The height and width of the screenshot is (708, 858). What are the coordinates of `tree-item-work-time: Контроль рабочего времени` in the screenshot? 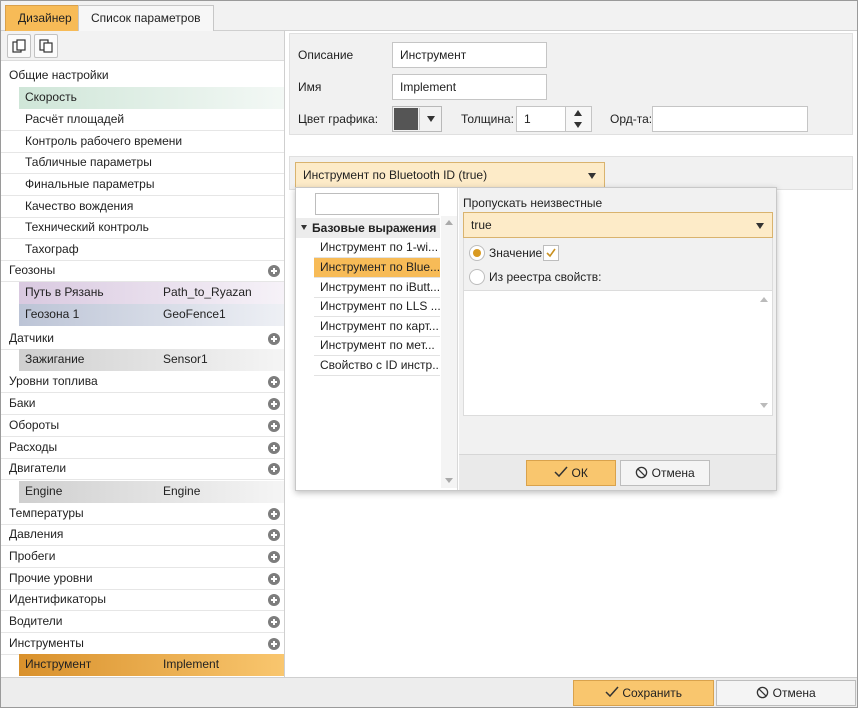 It's located at (142, 142).